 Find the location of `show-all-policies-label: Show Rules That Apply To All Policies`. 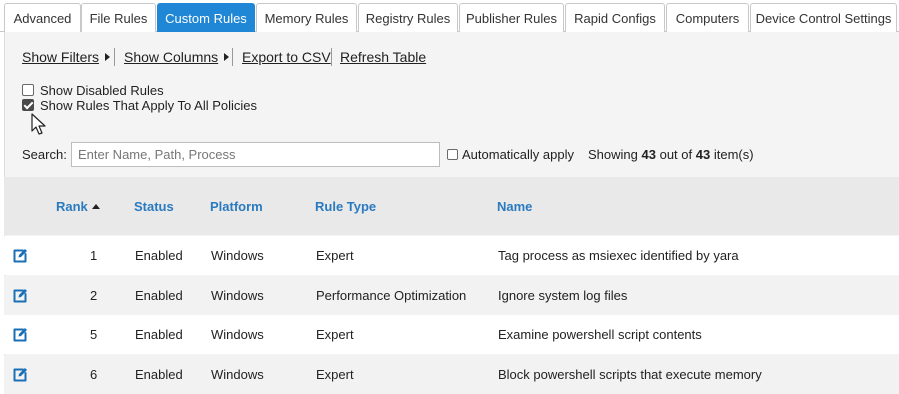

show-all-policies-label: Show Rules That Apply To All Policies is located at coordinates (149, 105).